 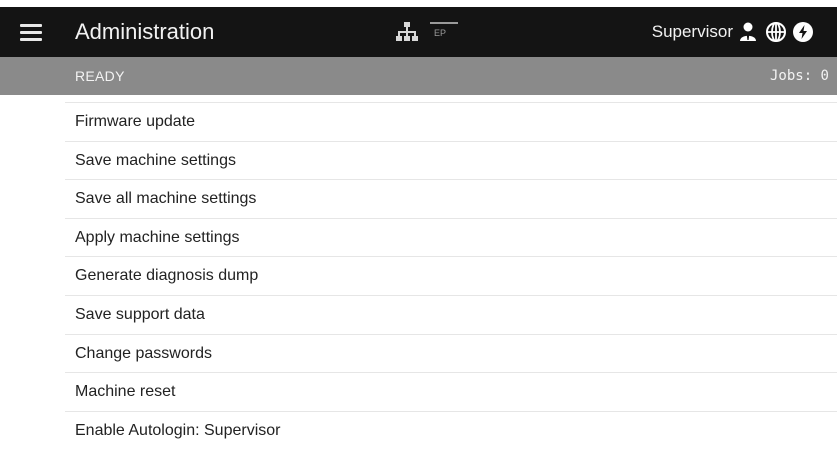 I want to click on page-title: Administration, so click(x=145, y=31).